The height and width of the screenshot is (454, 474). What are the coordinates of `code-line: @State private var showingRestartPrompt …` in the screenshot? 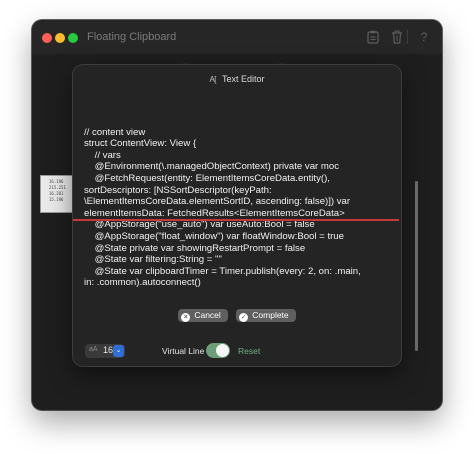 It's located at (195, 248).